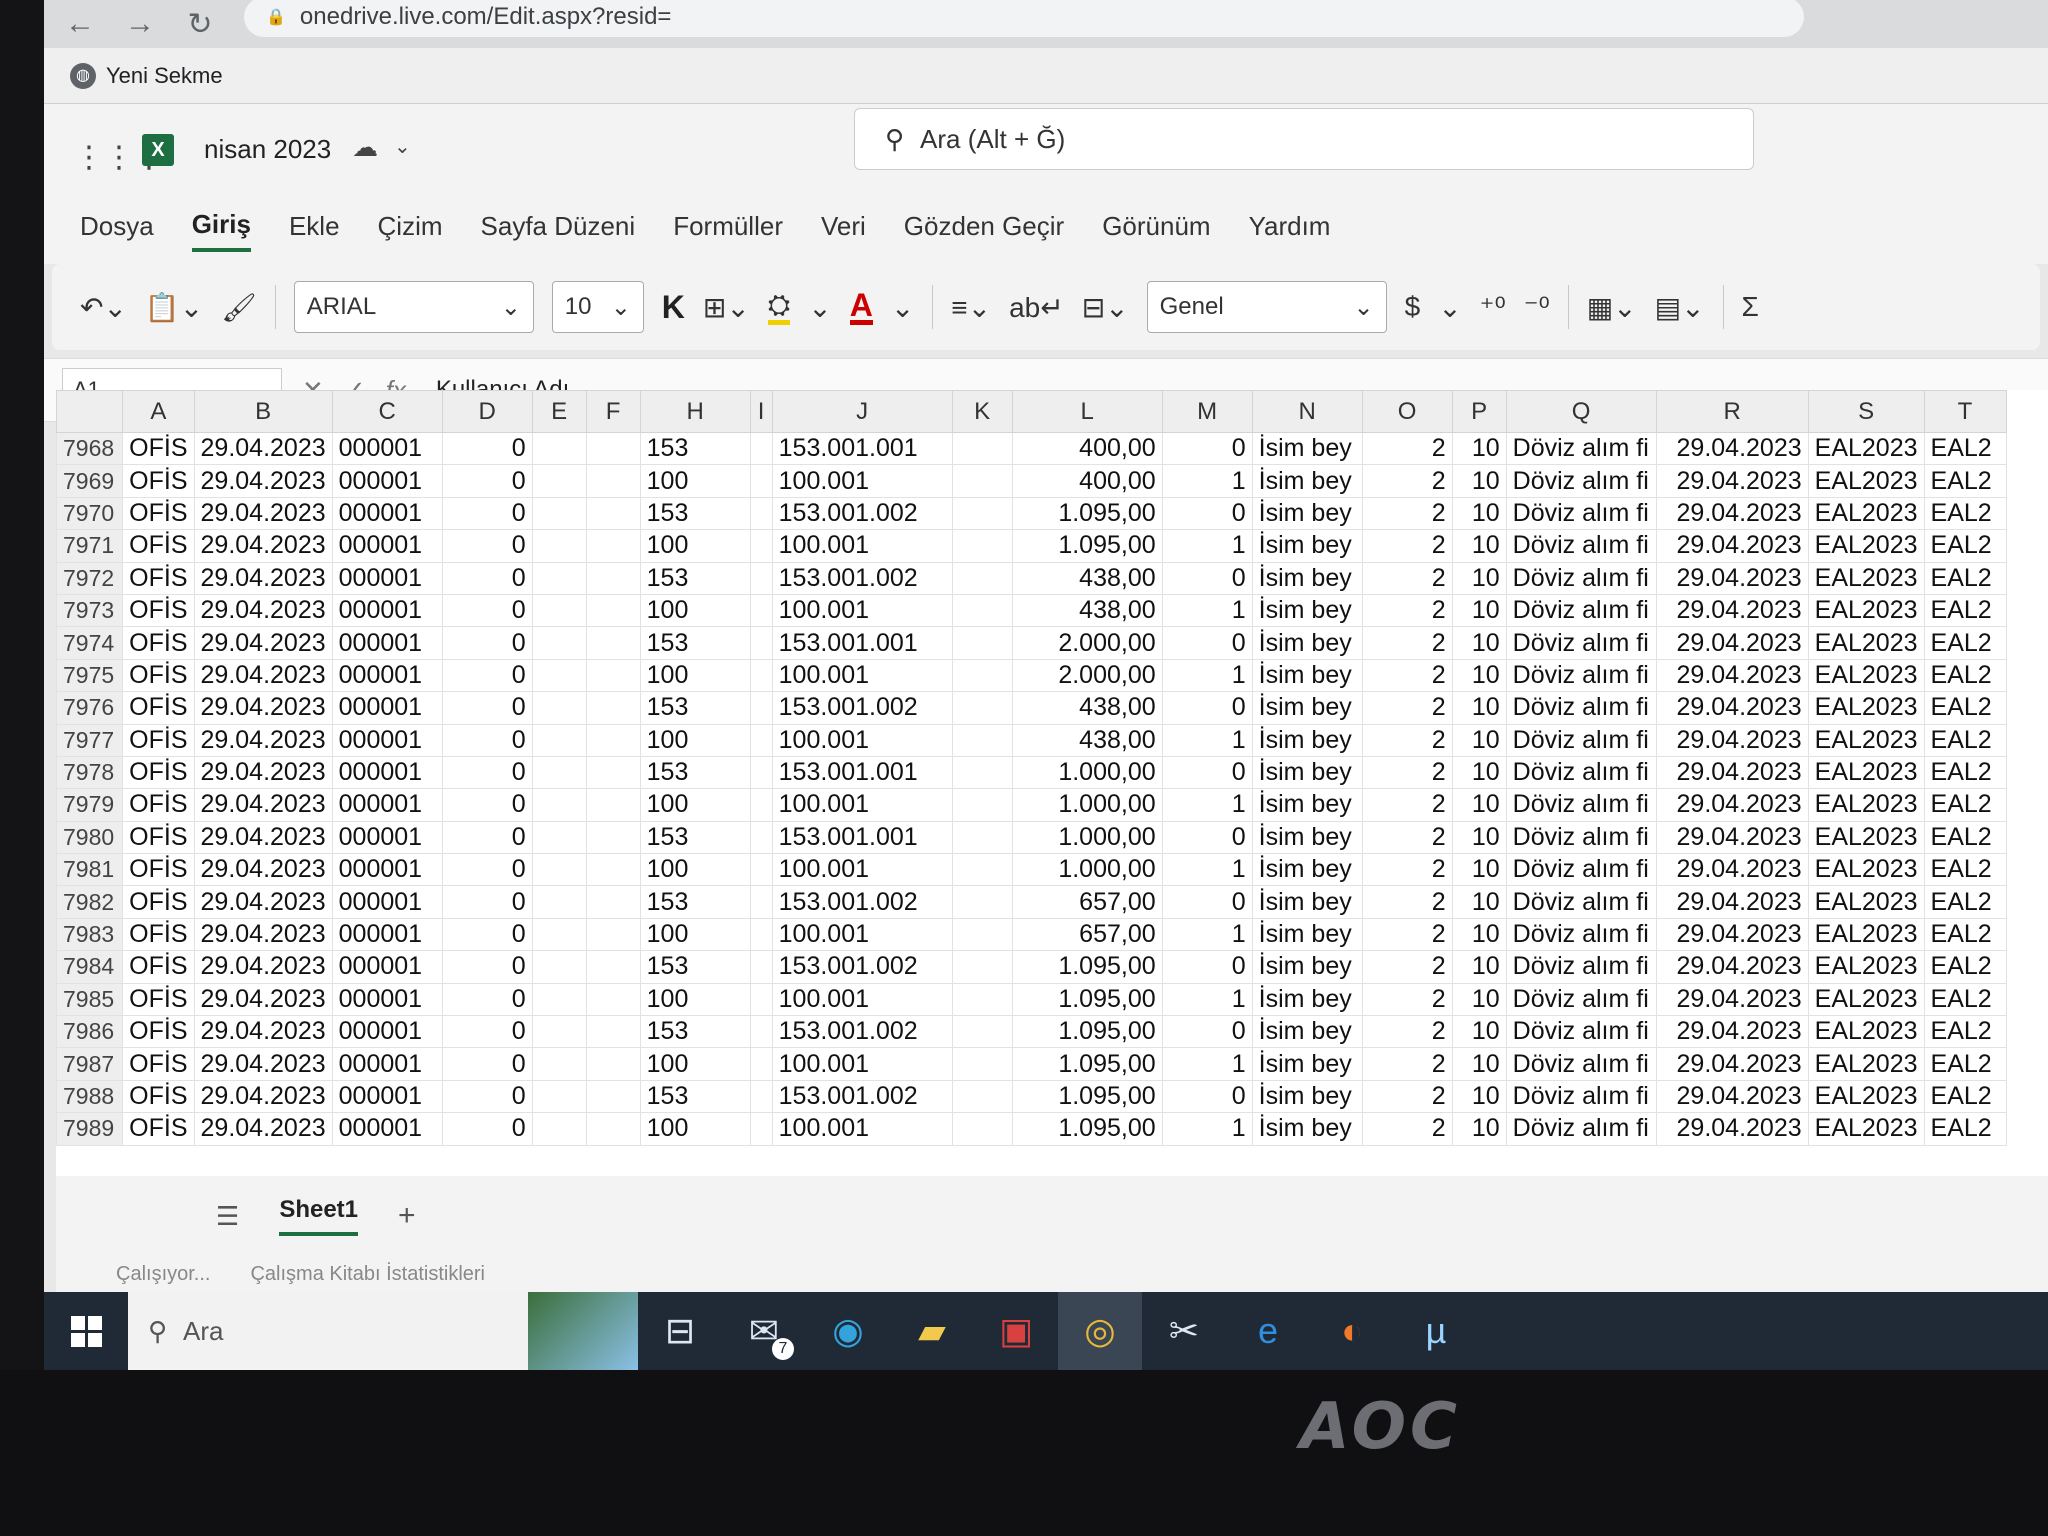 This screenshot has height=1536, width=2048. I want to click on row-header: 7976, so click(90, 708).